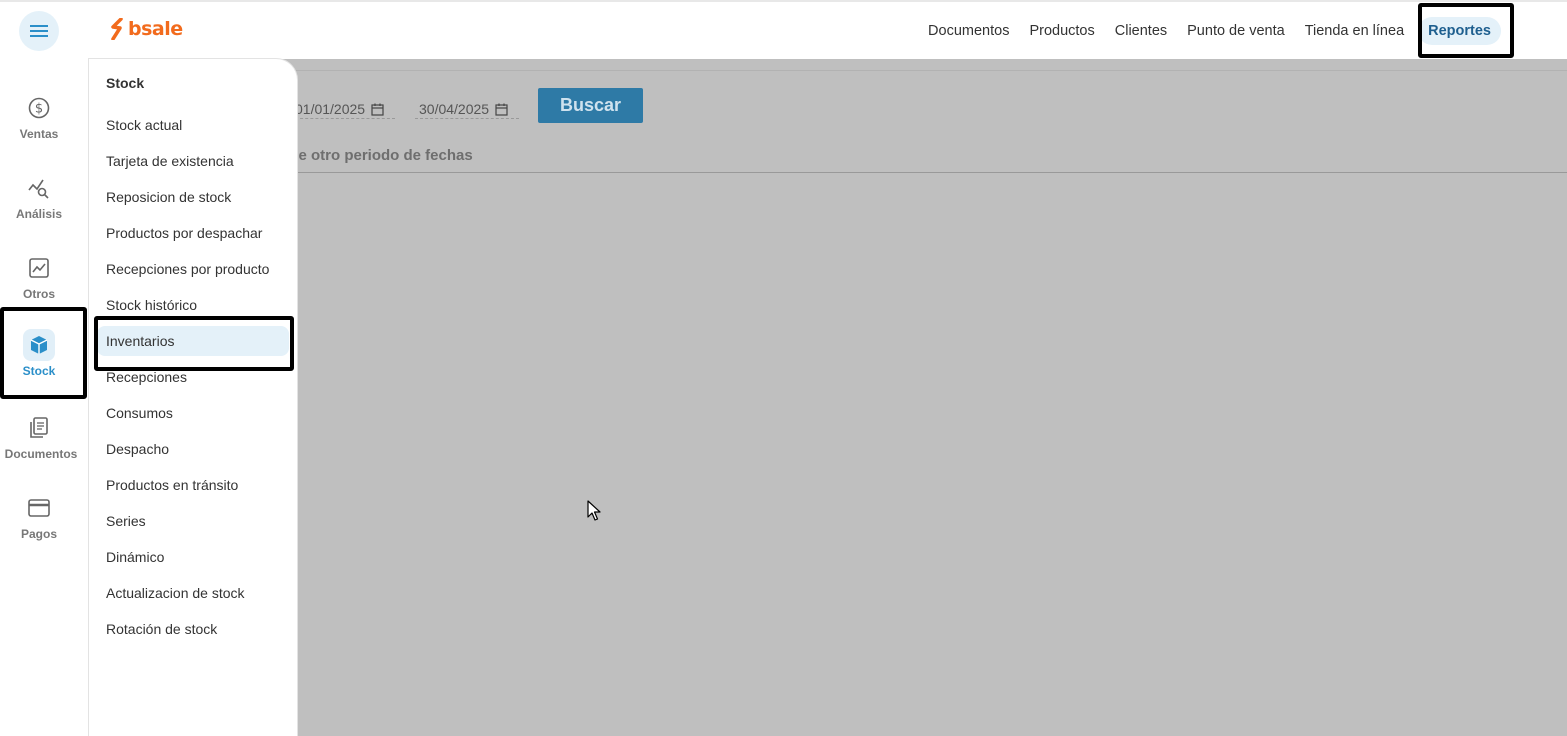 The height and width of the screenshot is (736, 1567). I want to click on sidebar-item-documentos: Documentos, so click(39, 436).